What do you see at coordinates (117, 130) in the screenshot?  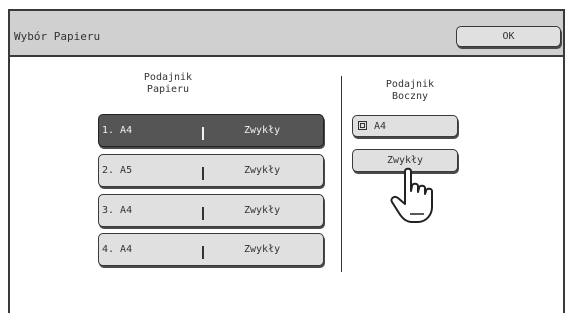 I see `tray-label: 1. A4` at bounding box center [117, 130].